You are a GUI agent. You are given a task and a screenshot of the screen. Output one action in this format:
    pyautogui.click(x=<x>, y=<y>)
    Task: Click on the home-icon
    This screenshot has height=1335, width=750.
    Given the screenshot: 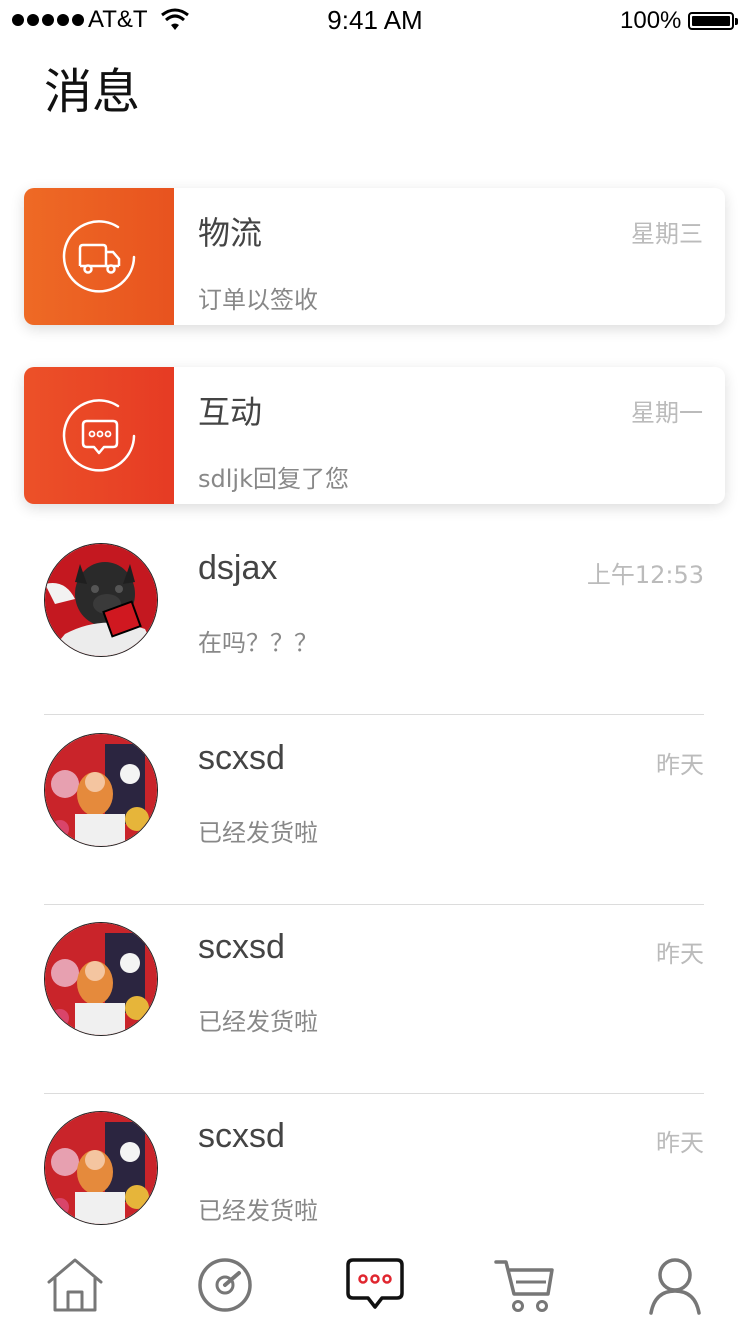 What is the action you would take?
    pyautogui.click(x=75, y=1285)
    